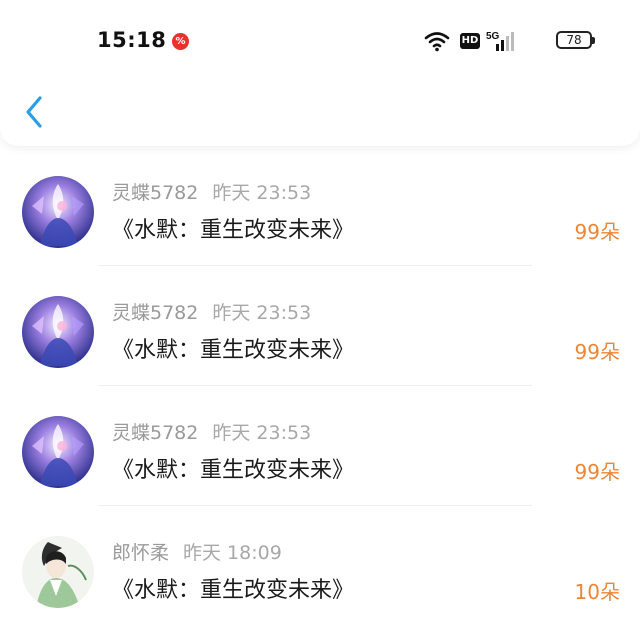  I want to click on chevron-left-icon, so click(34, 112).